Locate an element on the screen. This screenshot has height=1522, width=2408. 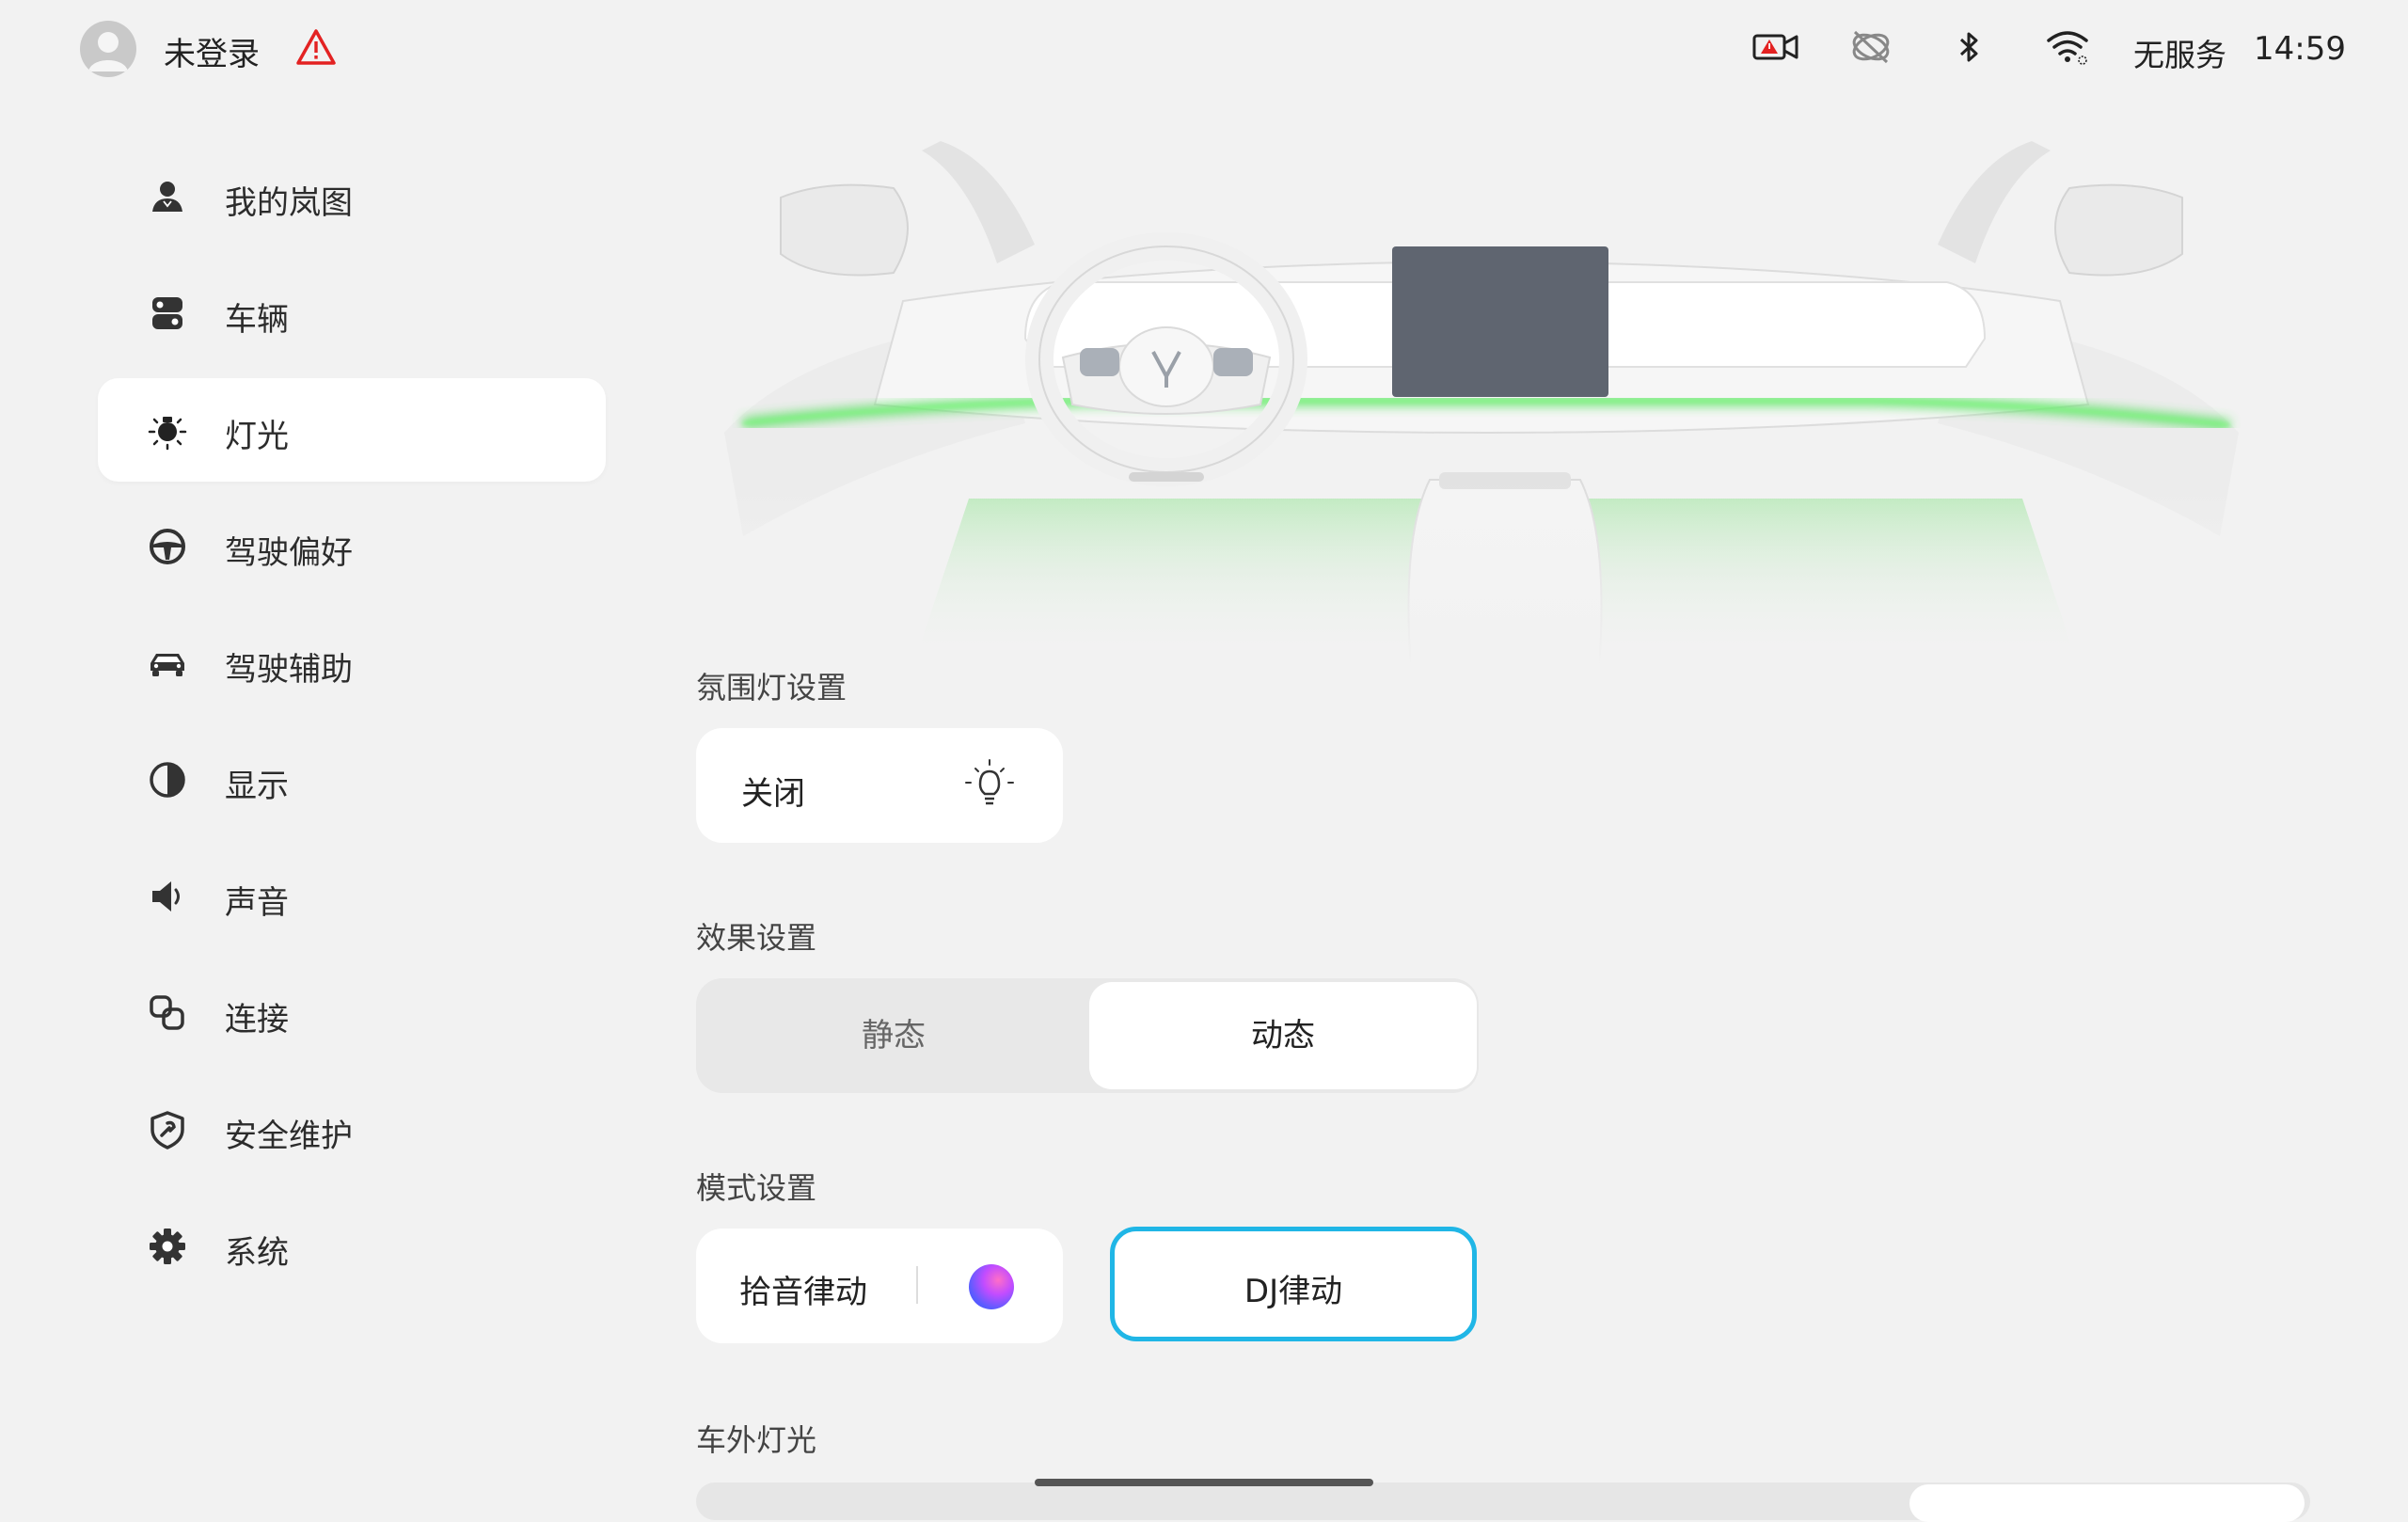
exterior-lights-selected-segment is located at coordinates (2107, 1503).